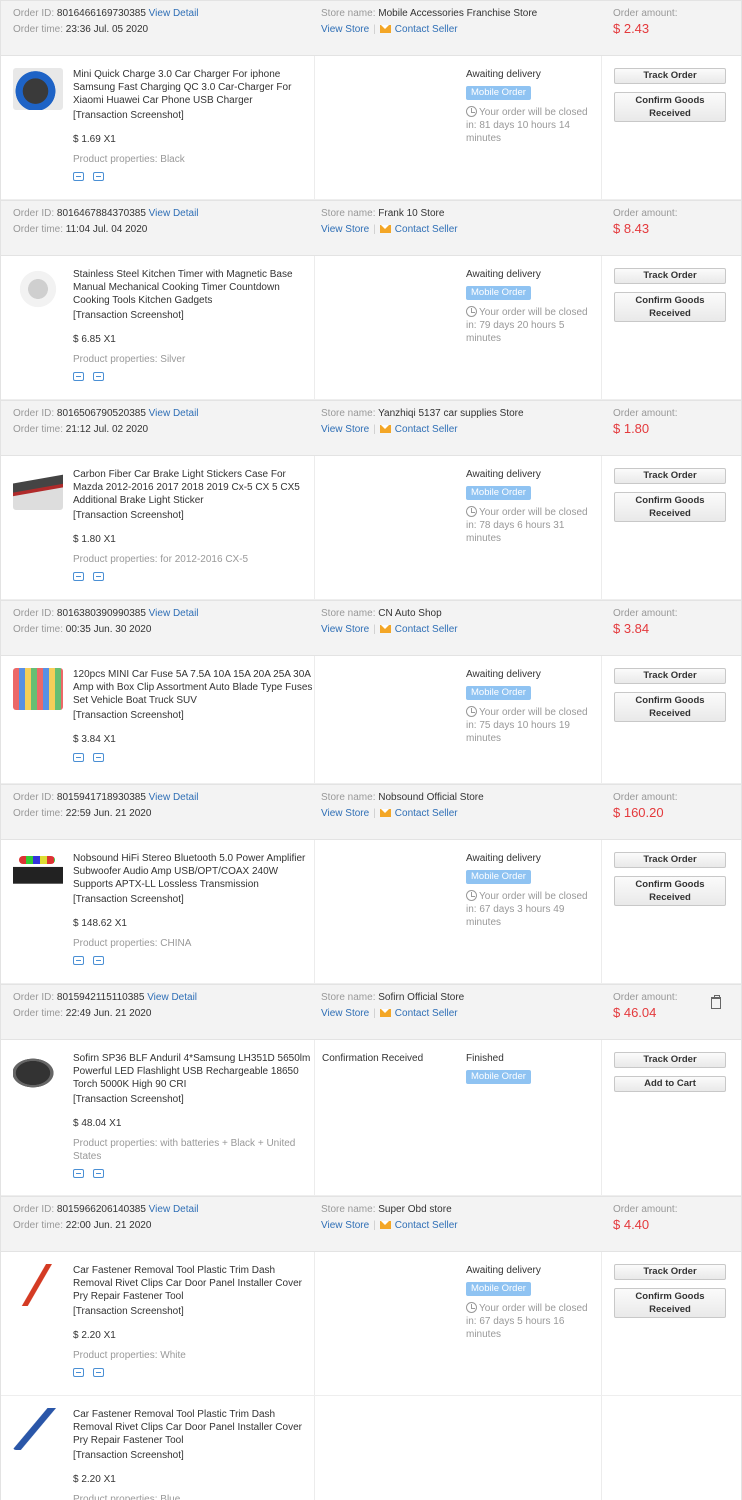 Image resolution: width=742 pixels, height=1500 pixels. Describe the element at coordinates (94, 339) in the screenshot. I see `product-price: $ 6.85 X1` at that location.